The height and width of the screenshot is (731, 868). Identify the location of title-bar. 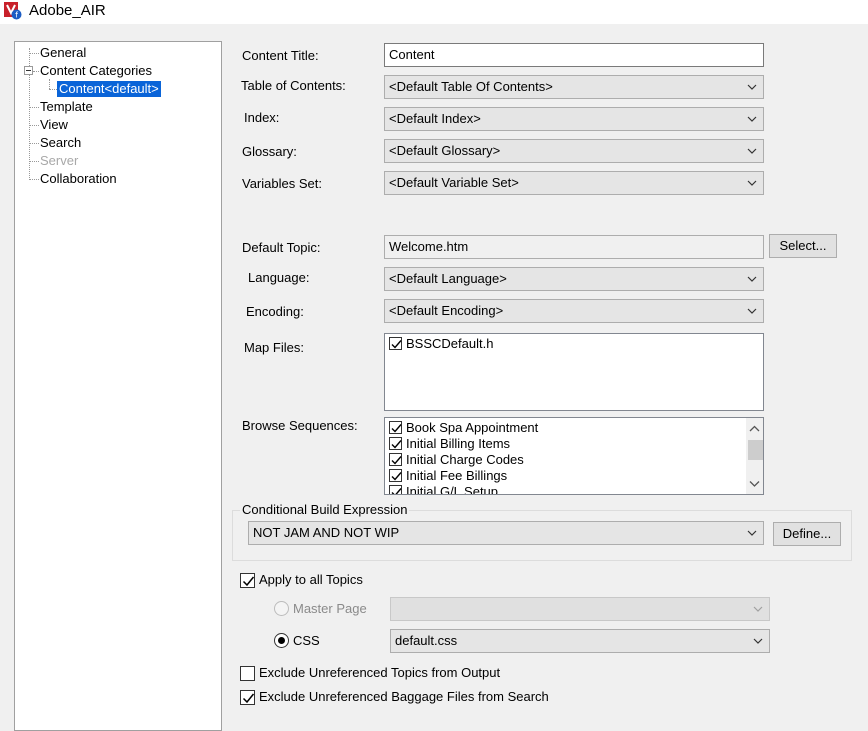
(434, 12).